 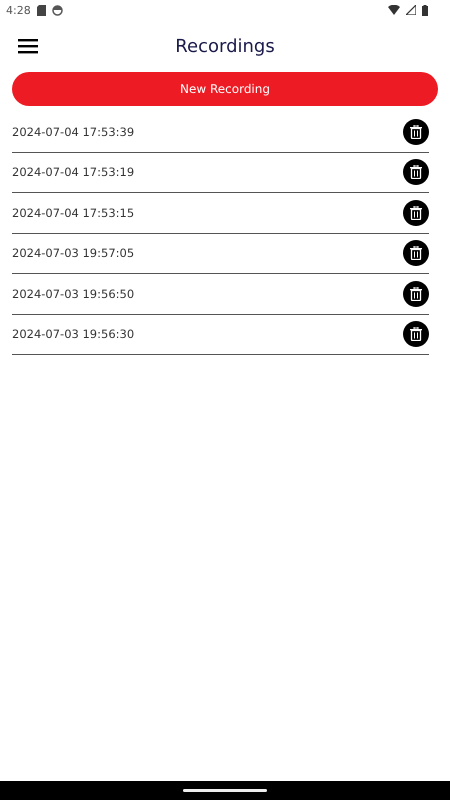 I want to click on recording-item: 2024-07-04 17:53:19, so click(x=73, y=172).